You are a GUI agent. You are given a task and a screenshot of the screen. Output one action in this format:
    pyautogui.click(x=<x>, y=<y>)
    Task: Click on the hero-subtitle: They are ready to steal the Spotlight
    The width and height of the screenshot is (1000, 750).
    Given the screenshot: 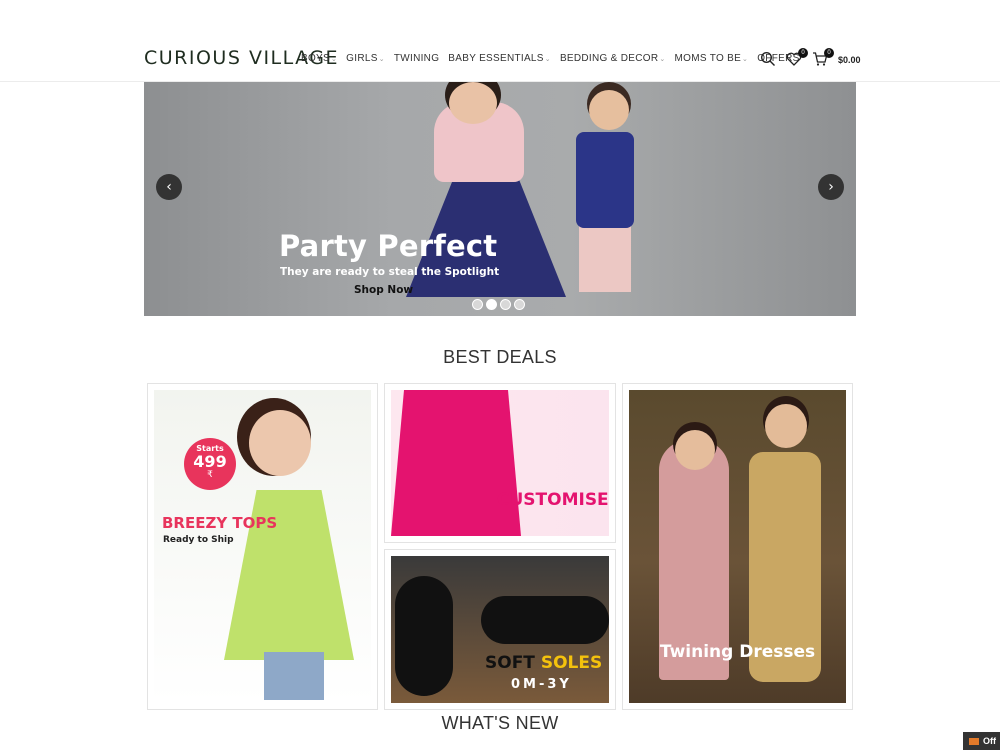 What is the action you would take?
    pyautogui.click(x=390, y=272)
    